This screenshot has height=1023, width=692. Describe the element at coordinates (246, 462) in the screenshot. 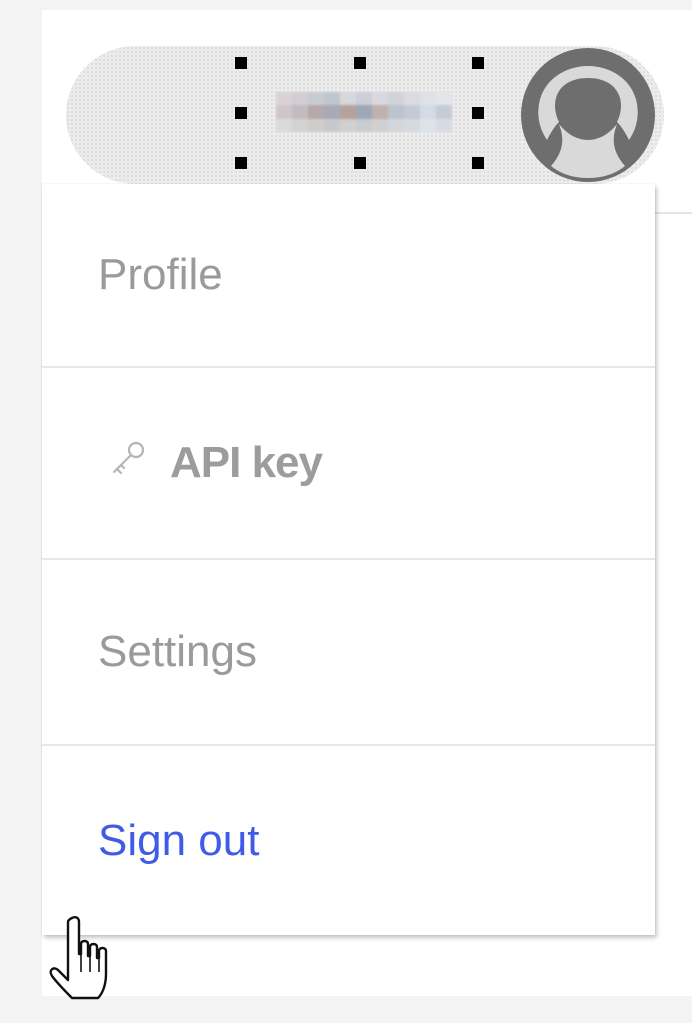

I see `menu-item-label: API key` at that location.